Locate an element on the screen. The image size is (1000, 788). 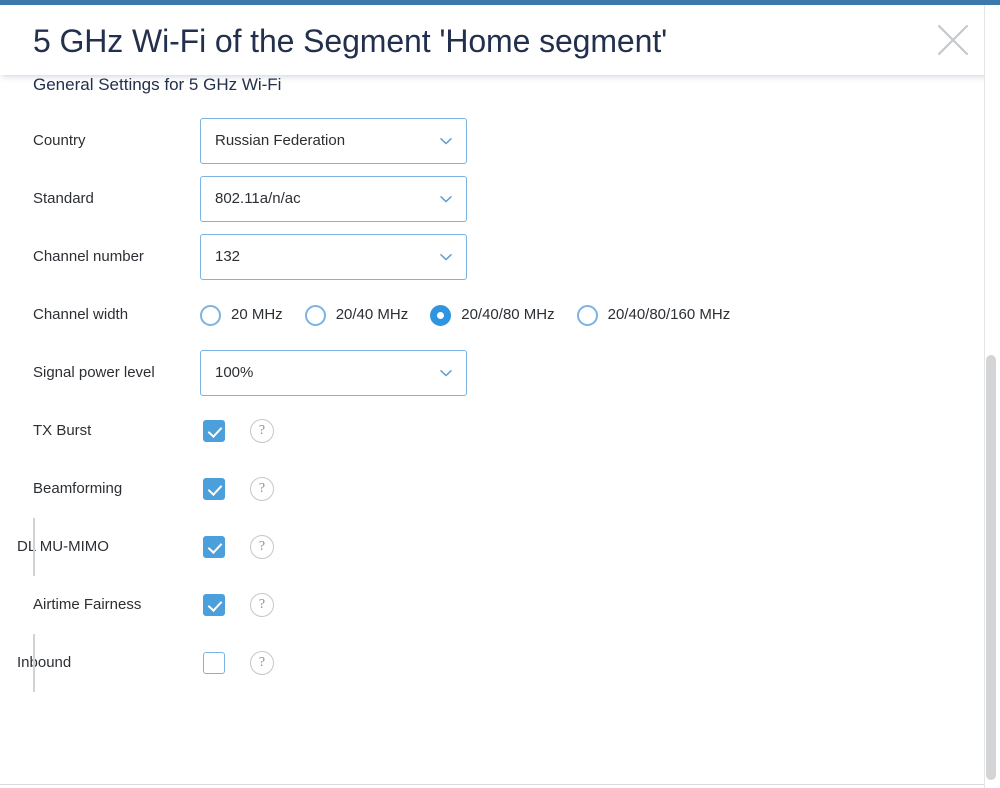
control-signal-power-level: 100% is located at coordinates (580, 373).